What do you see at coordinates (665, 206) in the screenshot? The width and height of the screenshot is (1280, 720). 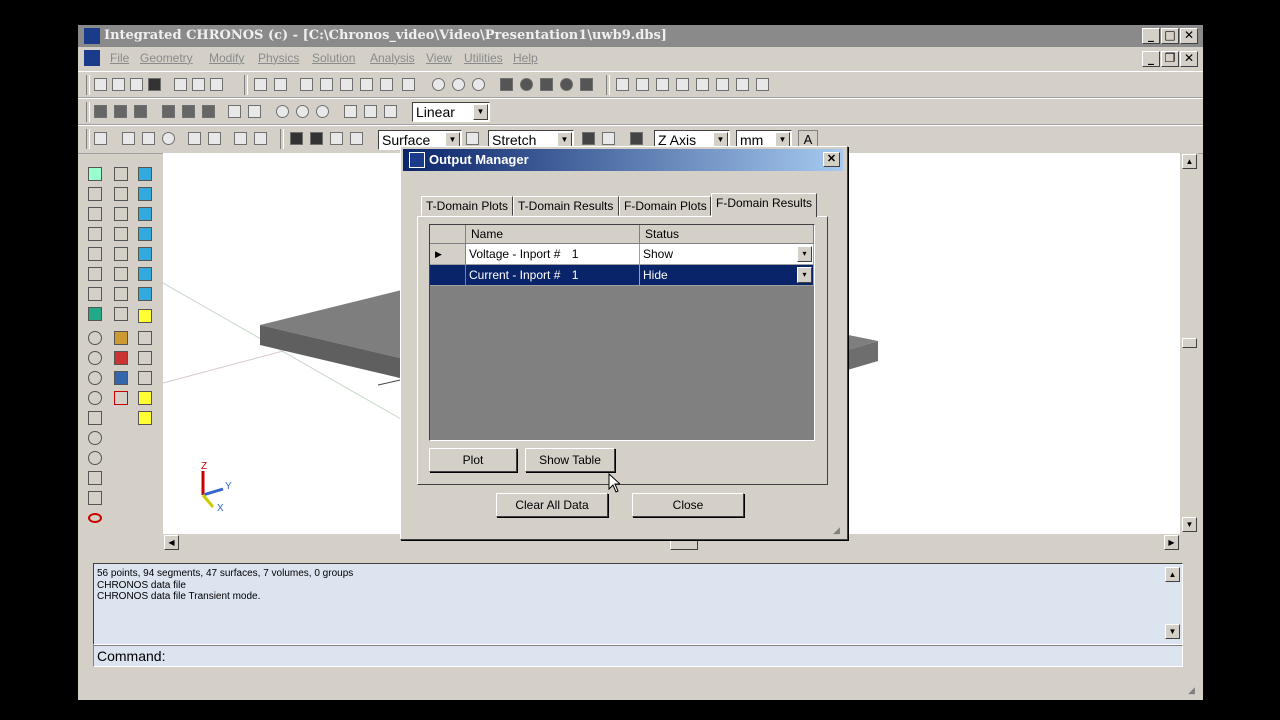 I see `tab-f-domain-plots: F-Domain Plots` at bounding box center [665, 206].